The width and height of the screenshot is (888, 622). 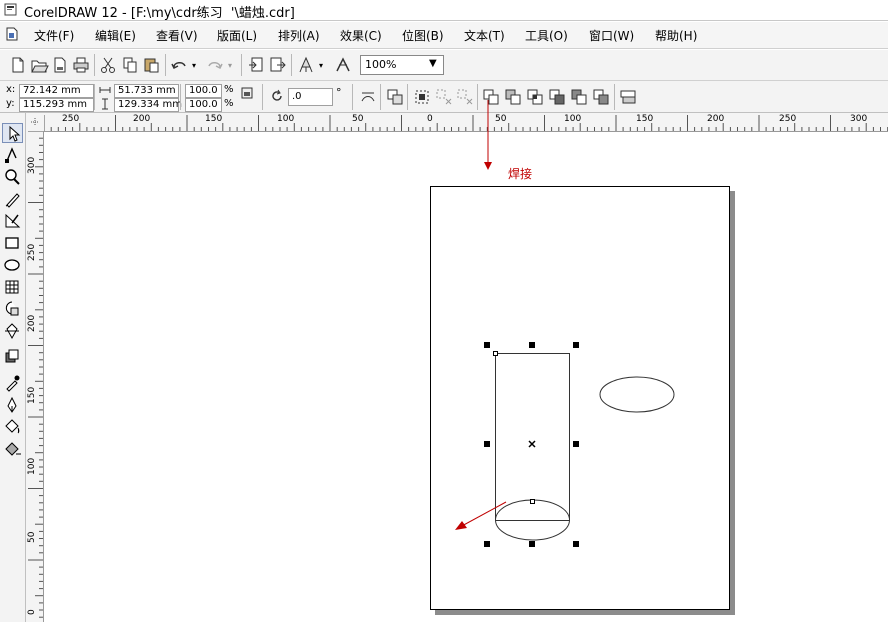 What do you see at coordinates (628, 97) in the screenshot?
I see `create-boundary-icon` at bounding box center [628, 97].